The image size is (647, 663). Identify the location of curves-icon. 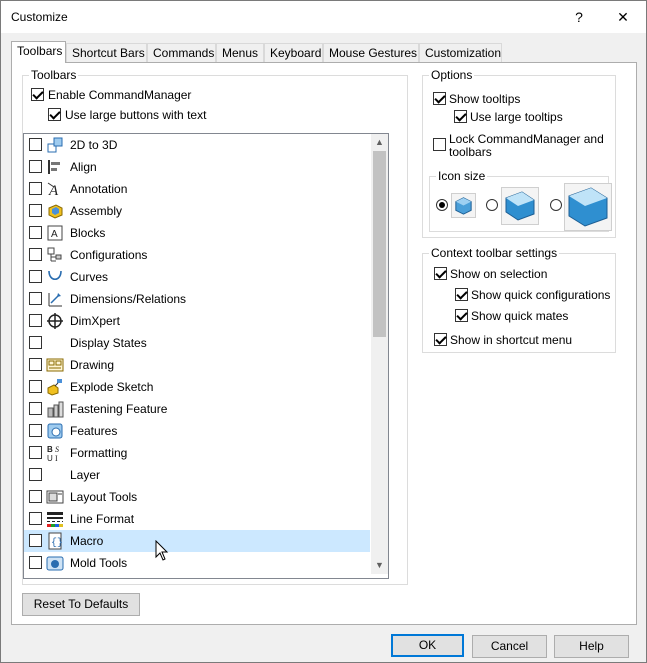
(55, 275).